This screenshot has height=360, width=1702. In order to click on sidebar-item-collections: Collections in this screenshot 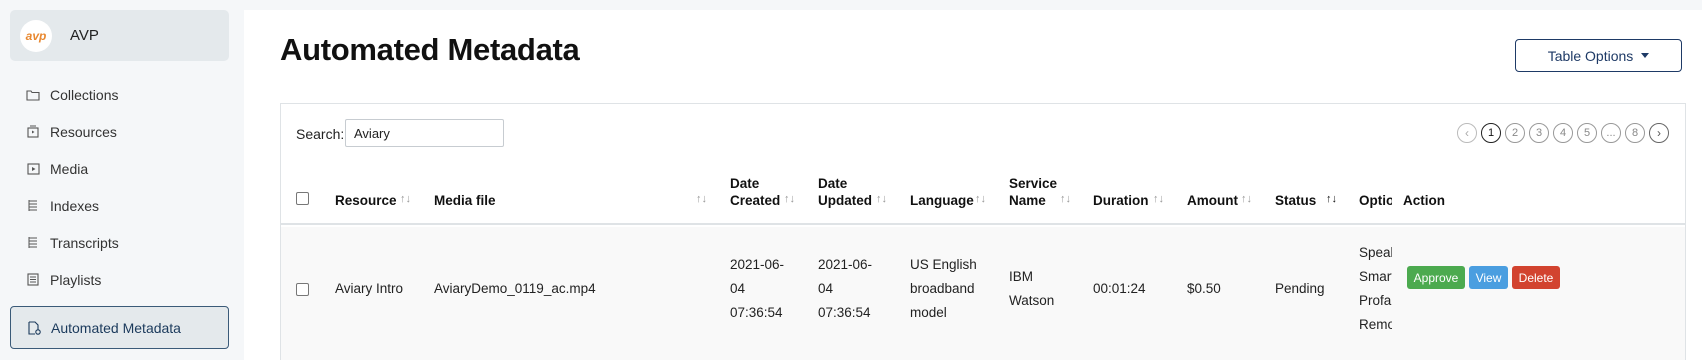, I will do `click(119, 94)`.